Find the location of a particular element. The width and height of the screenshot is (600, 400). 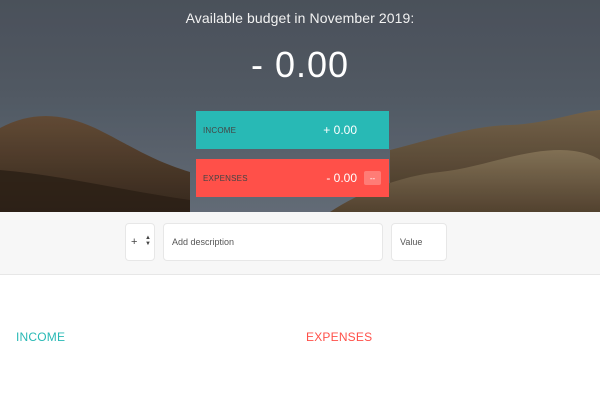

up-down-arrows-icon: ▲ ▼ is located at coordinates (148, 241).